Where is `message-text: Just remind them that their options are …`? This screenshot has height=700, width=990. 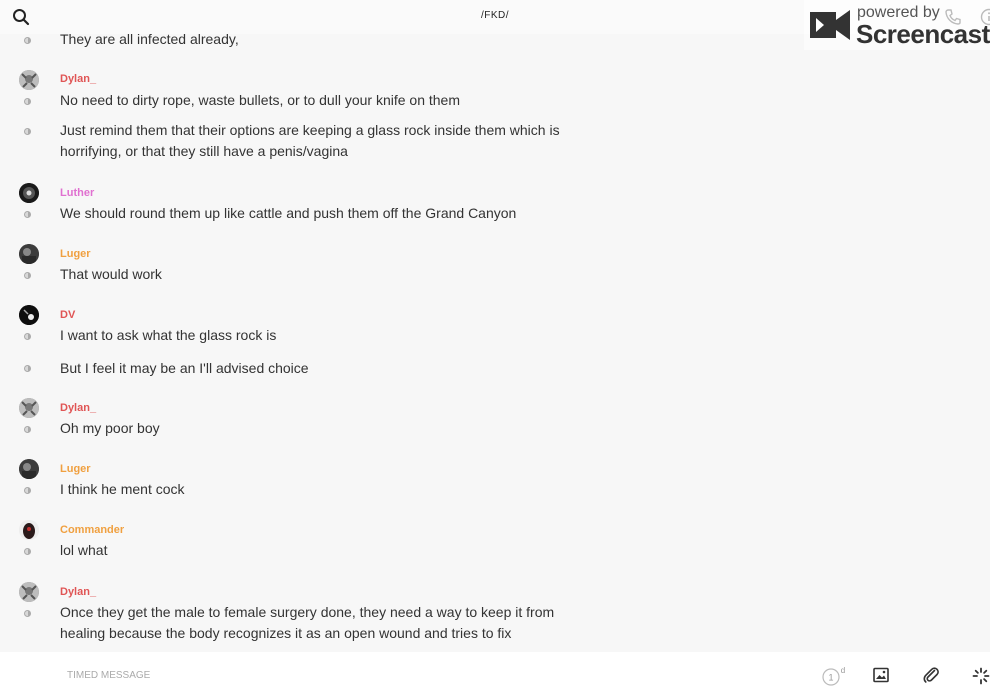
message-text: Just remind them that their options are … is located at coordinates (310, 140).